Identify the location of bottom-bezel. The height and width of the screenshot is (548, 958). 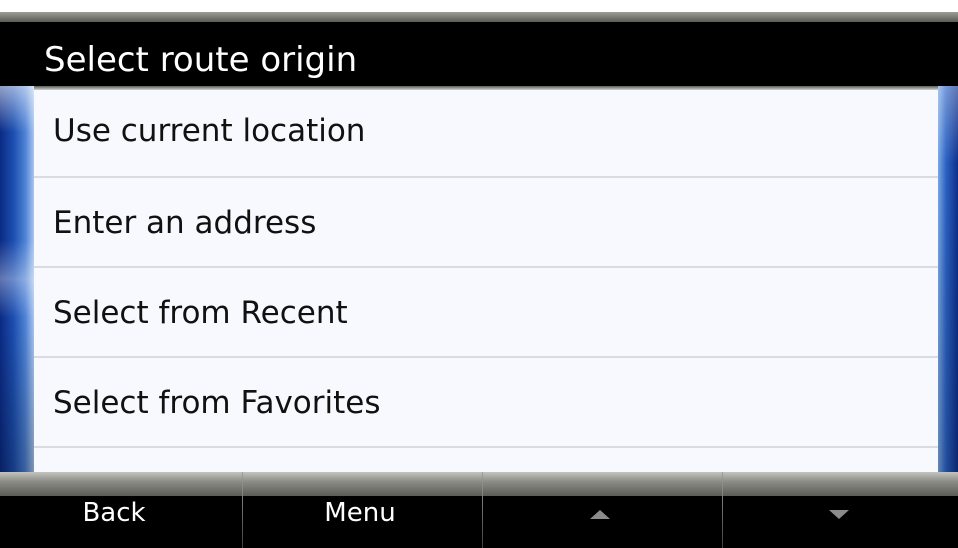
(479, 484).